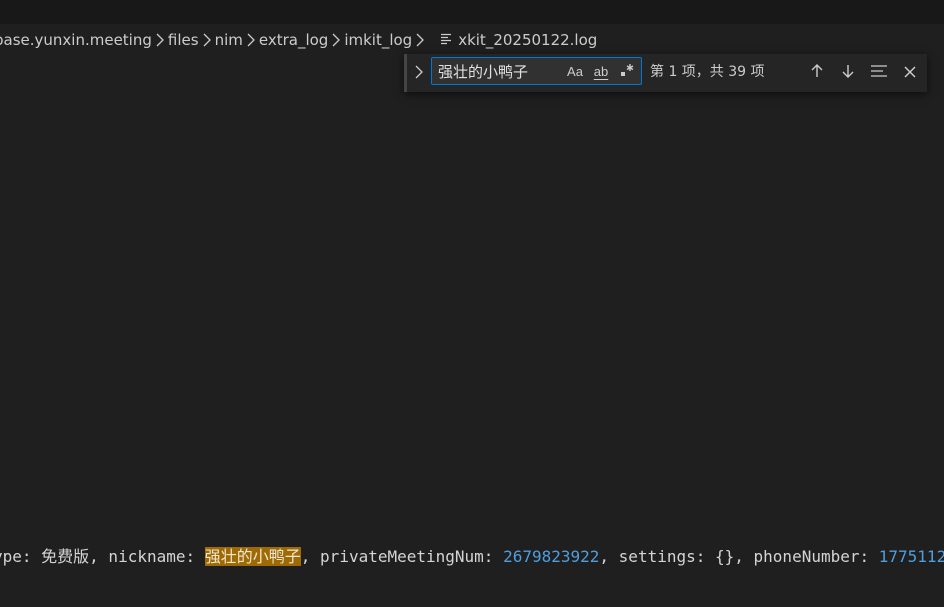 Image resolution: width=944 pixels, height=607 pixels. What do you see at coordinates (76, 40) in the screenshot?
I see `breadcrumb-item-yunxin-meeting: base.yunxin.meeting` at bounding box center [76, 40].